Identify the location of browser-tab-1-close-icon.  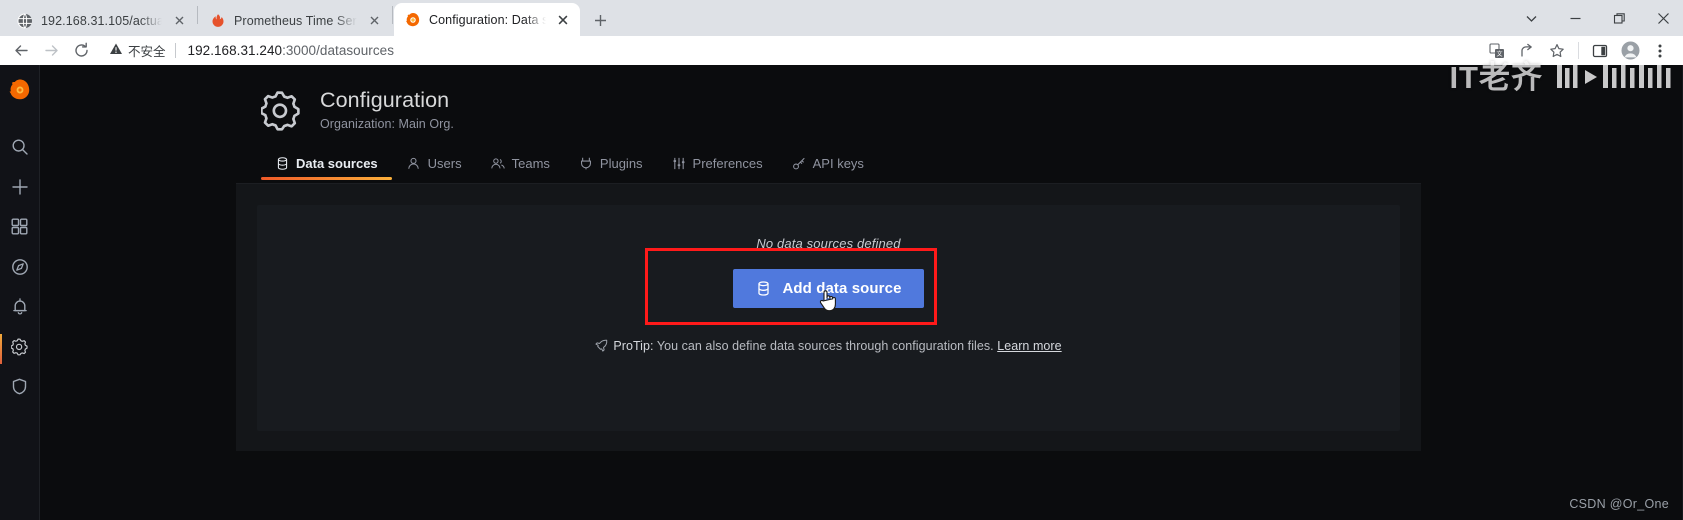
(179, 21).